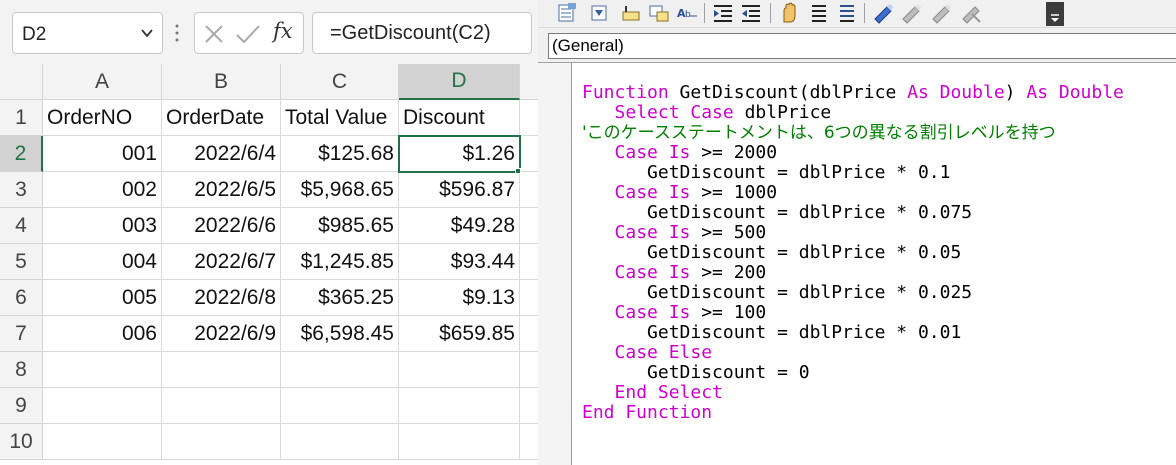  What do you see at coordinates (21, 298) in the screenshot?
I see `row-header-6: 6` at bounding box center [21, 298].